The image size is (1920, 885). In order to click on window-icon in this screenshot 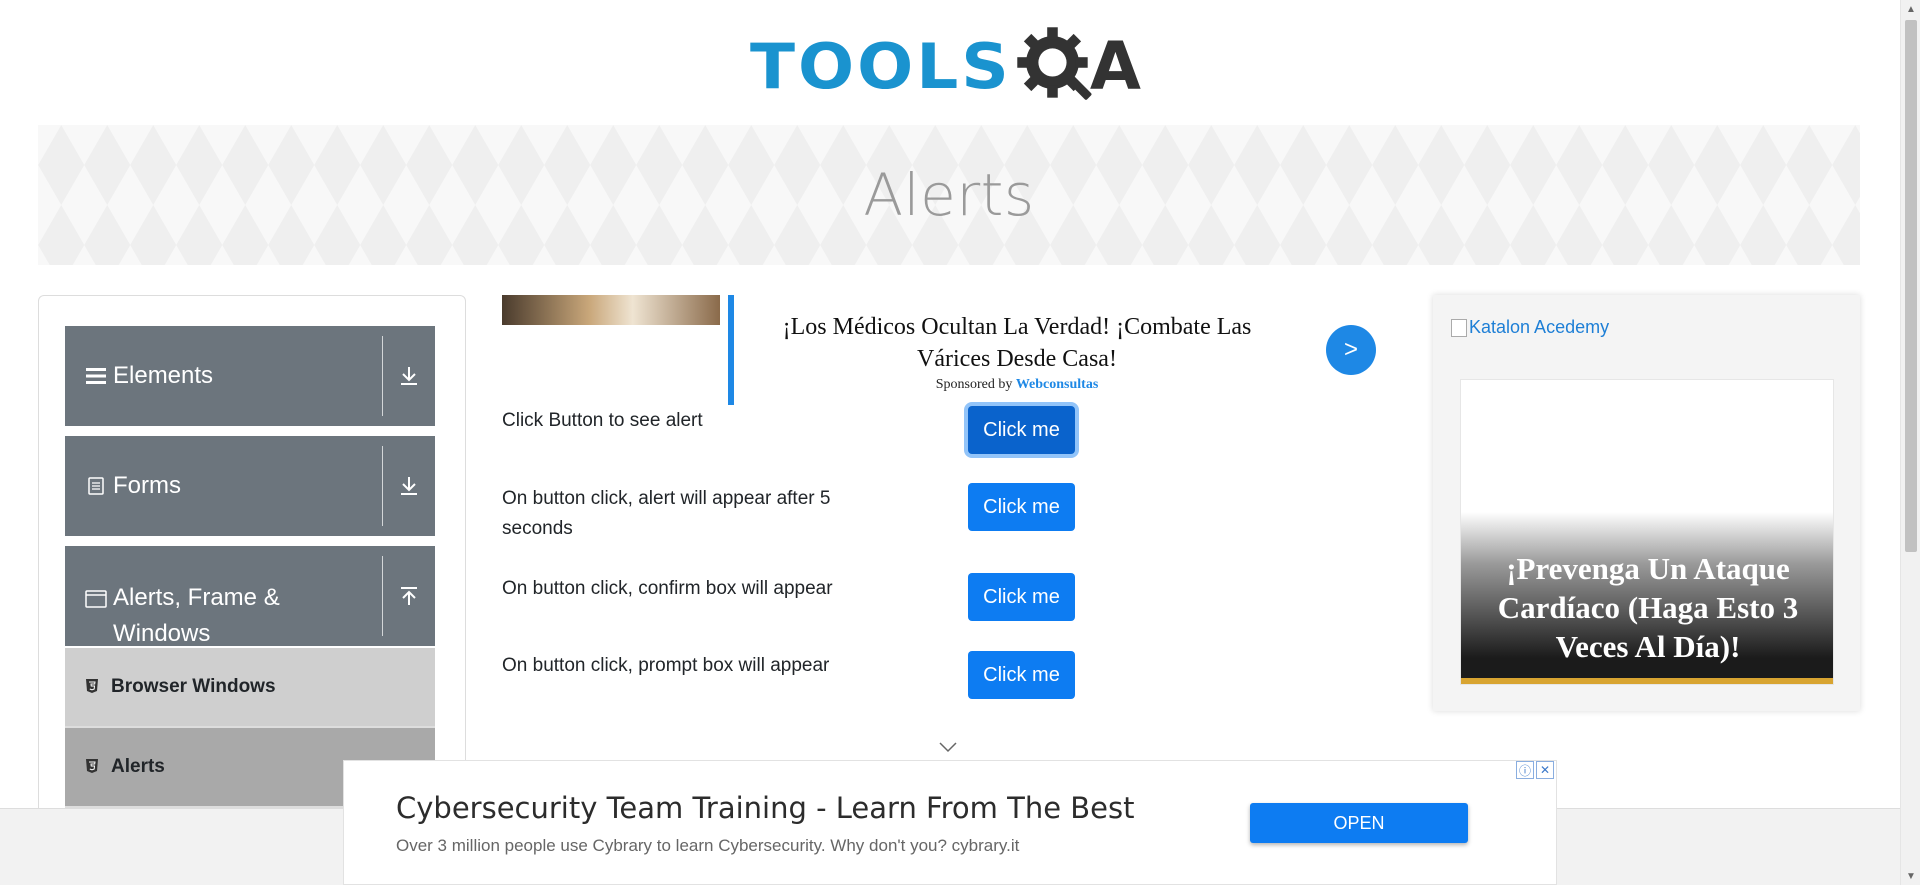, I will do `click(96, 599)`.